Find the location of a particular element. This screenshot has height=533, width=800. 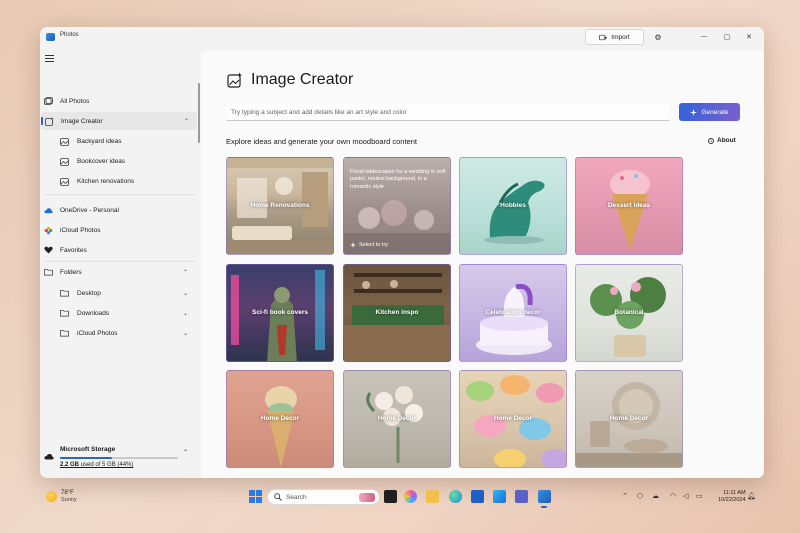

card-label: Sci-fi book covers is located at coordinates (280, 312).